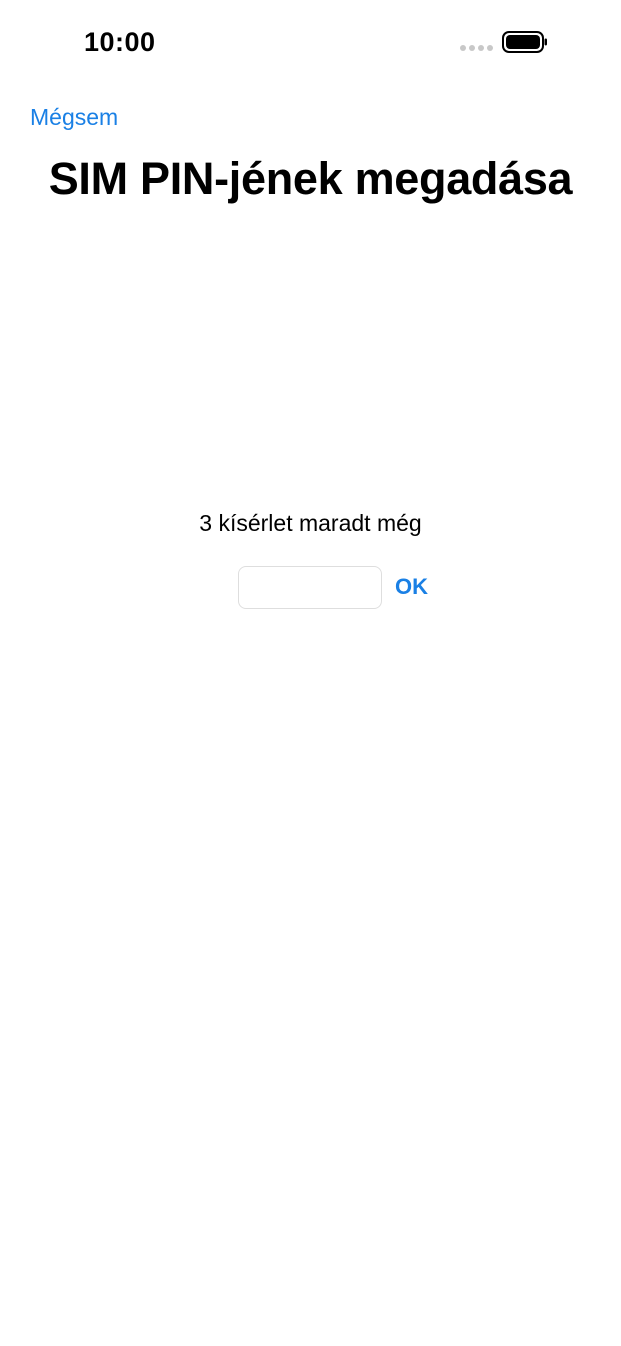 The height and width of the screenshot is (1346, 621). Describe the element at coordinates (524, 42) in the screenshot. I see `battery-icon` at that location.